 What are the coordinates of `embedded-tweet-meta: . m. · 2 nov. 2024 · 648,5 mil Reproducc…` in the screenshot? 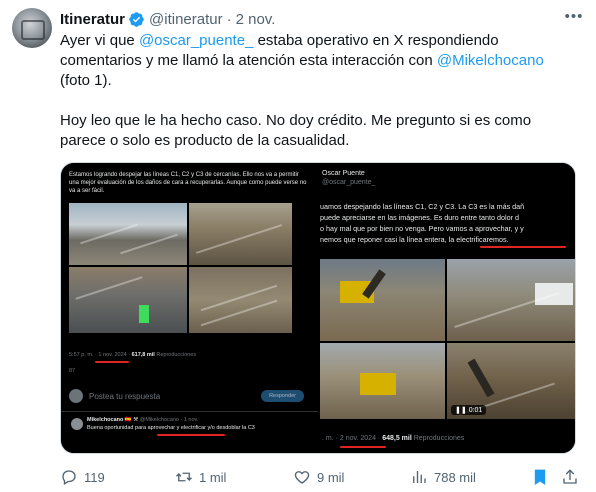 It's located at (393, 438).